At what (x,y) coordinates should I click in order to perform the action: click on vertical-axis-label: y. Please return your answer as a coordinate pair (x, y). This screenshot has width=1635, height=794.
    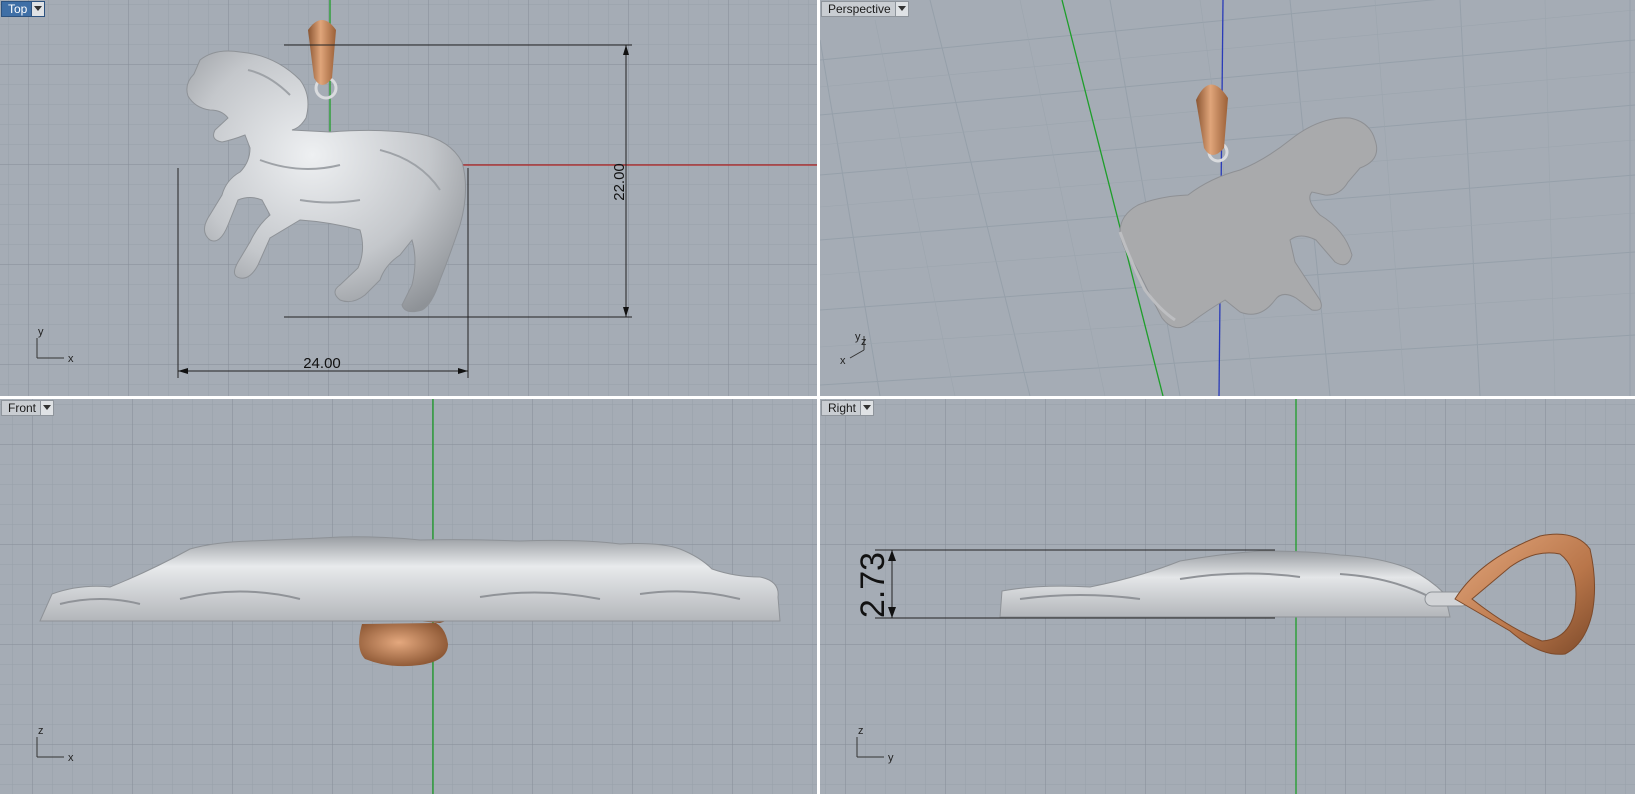
    Looking at the image, I should click on (41, 332).